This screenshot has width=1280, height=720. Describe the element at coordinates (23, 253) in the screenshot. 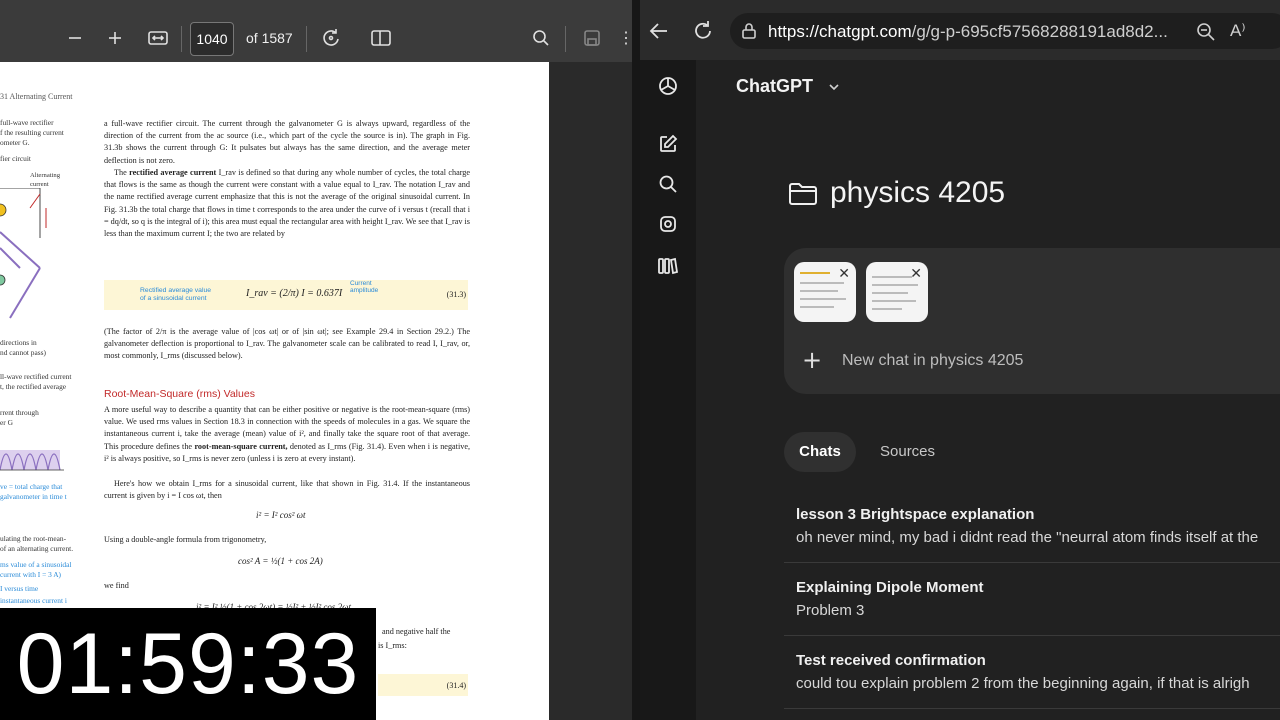

I see `rectifier-circuit-diagram` at that location.